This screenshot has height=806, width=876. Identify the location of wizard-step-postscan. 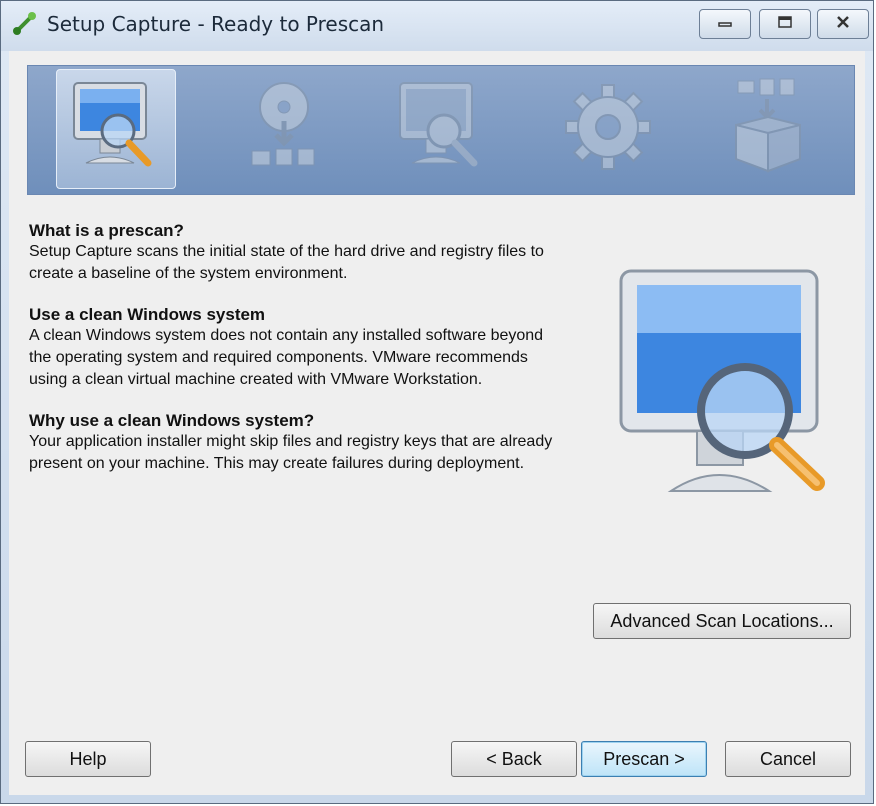
(442, 129).